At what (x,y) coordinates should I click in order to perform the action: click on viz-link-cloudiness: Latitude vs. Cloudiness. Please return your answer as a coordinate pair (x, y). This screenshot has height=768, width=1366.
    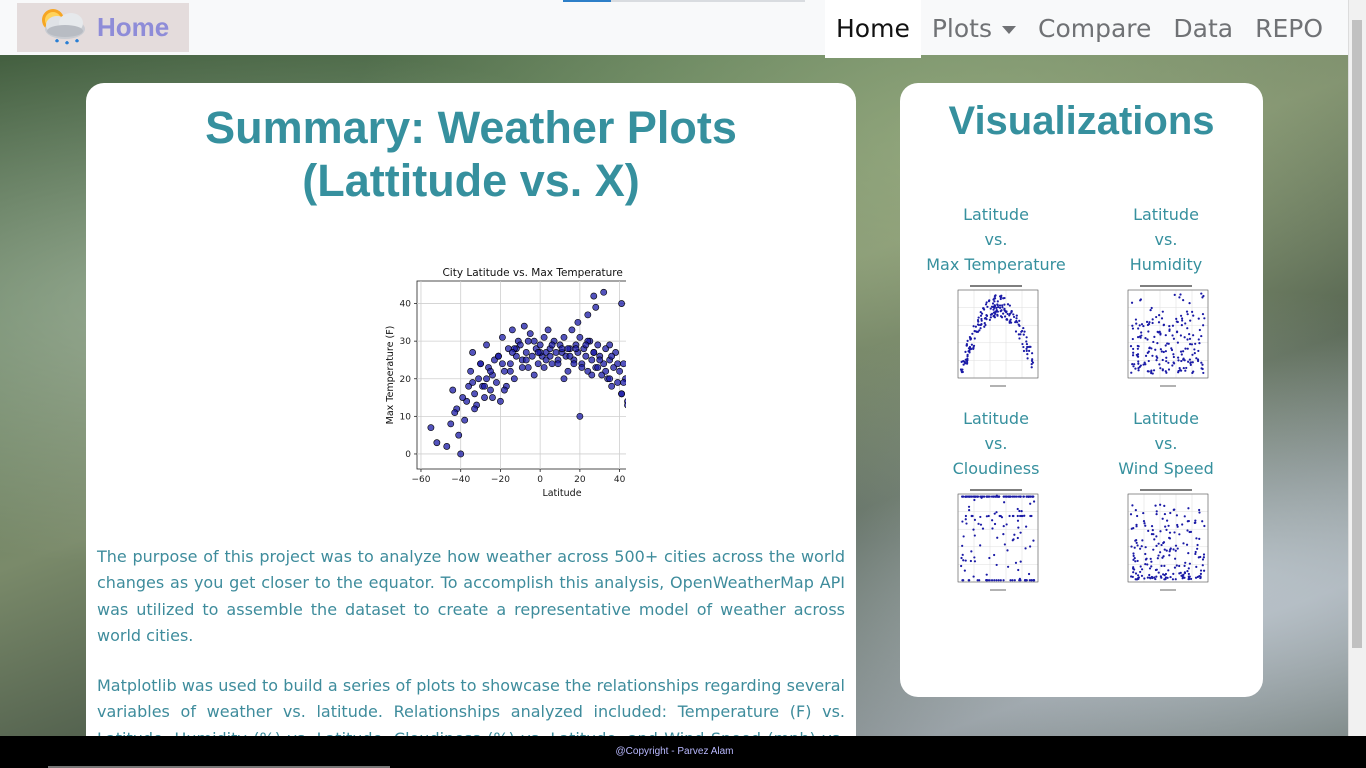
    Looking at the image, I should click on (996, 500).